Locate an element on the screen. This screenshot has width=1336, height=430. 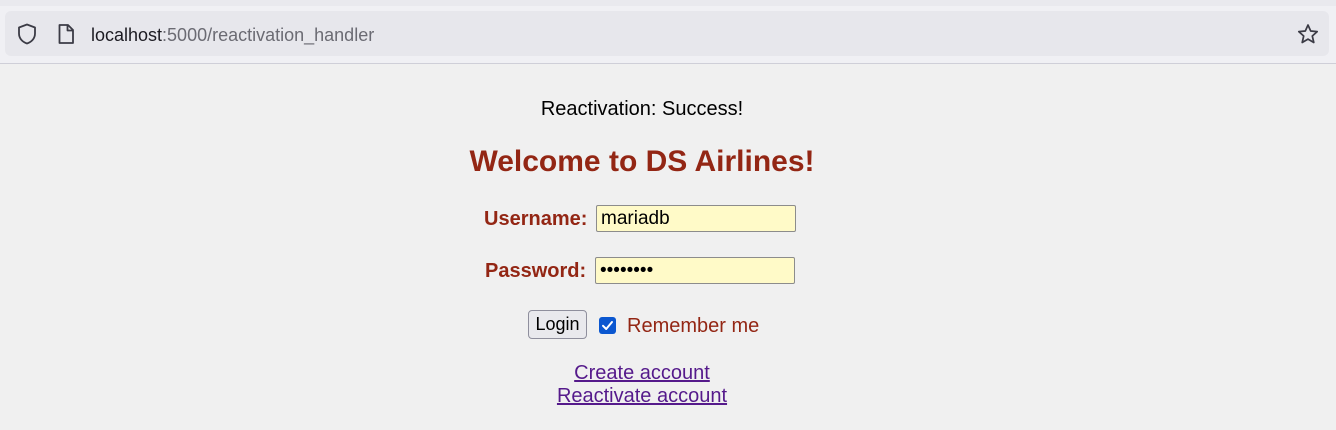
url-path: :5000/reactivation_handler is located at coordinates (268, 35).